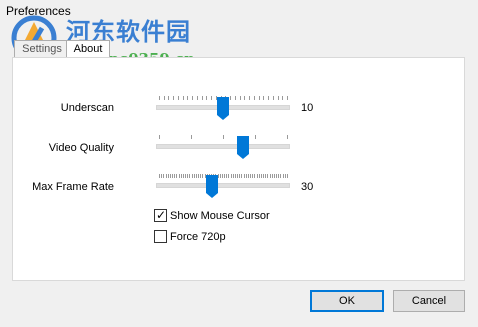 This screenshot has width=478, height=327. What do you see at coordinates (307, 108) in the screenshot?
I see `underscan-value: 10` at bounding box center [307, 108].